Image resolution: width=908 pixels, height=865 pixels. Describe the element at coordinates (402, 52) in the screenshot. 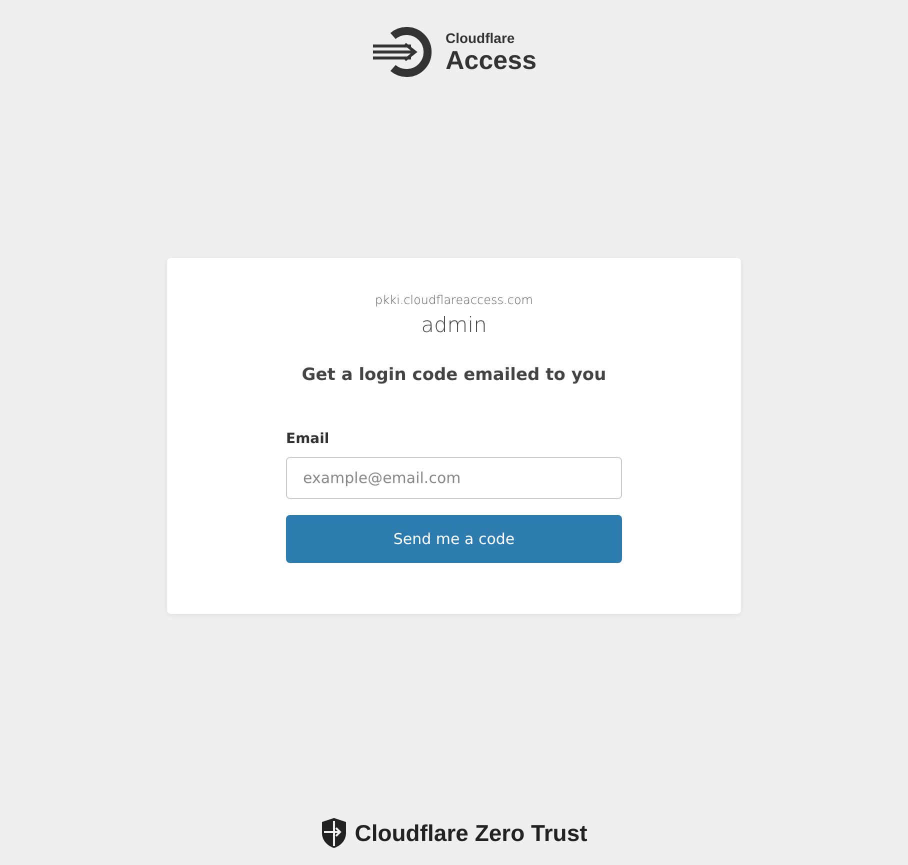

I see `logo-icon` at that location.